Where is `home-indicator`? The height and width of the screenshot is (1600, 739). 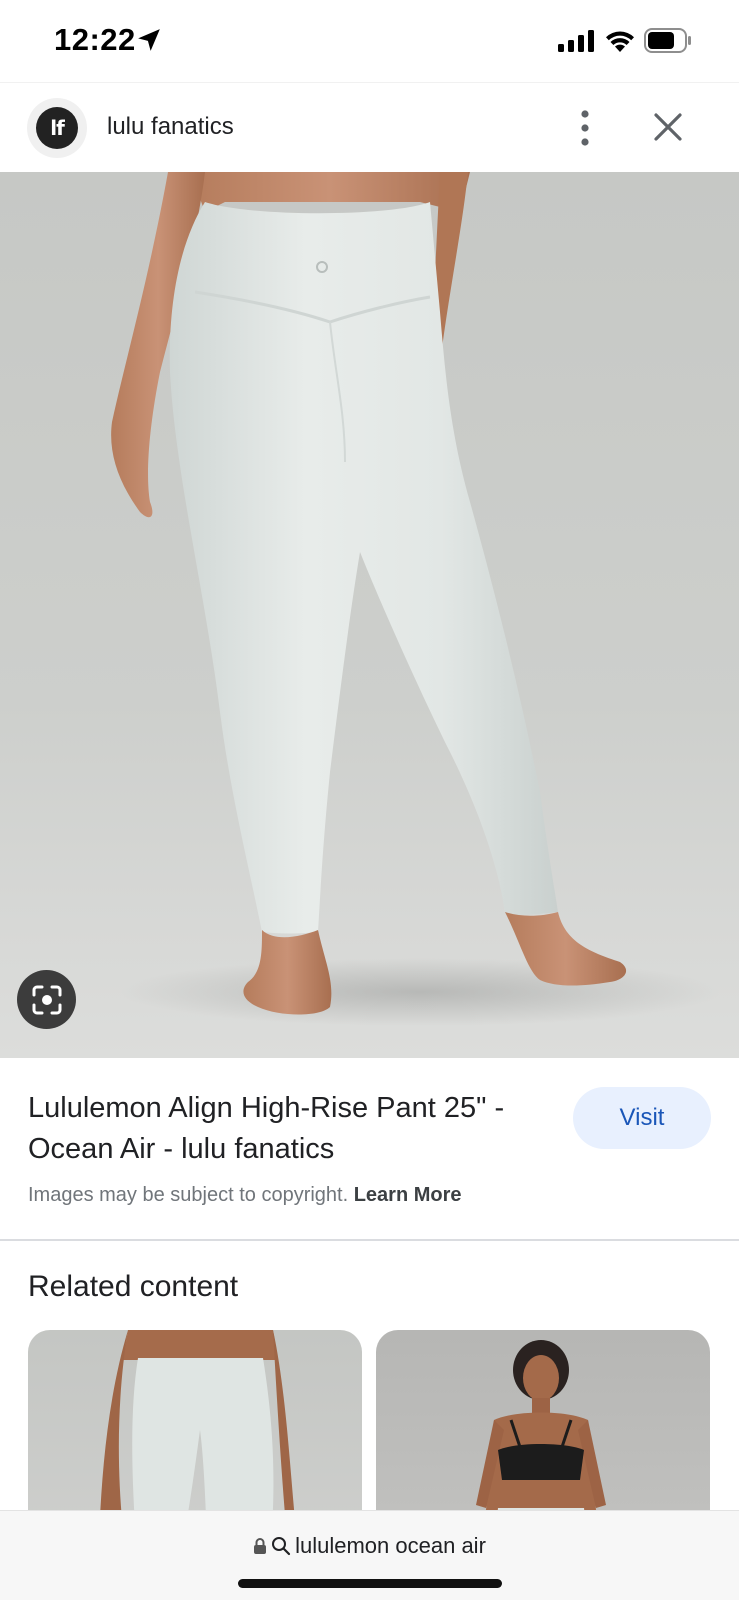
home-indicator is located at coordinates (370, 1583).